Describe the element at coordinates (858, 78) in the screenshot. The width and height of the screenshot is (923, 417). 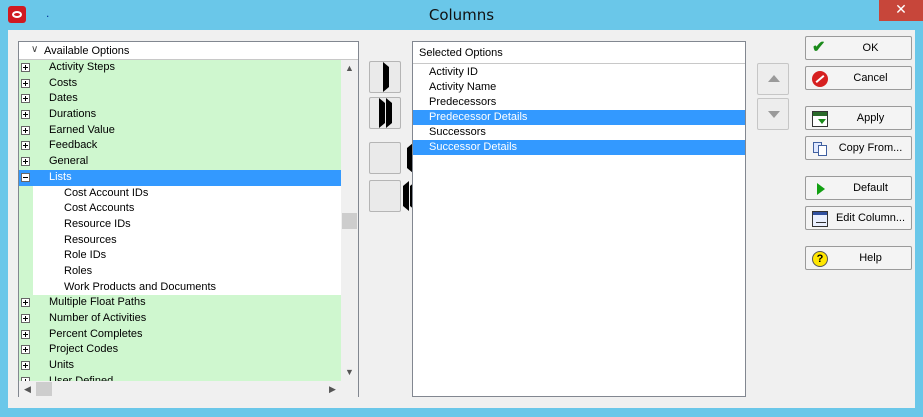
I see `cancel-button: Cancel` at that location.